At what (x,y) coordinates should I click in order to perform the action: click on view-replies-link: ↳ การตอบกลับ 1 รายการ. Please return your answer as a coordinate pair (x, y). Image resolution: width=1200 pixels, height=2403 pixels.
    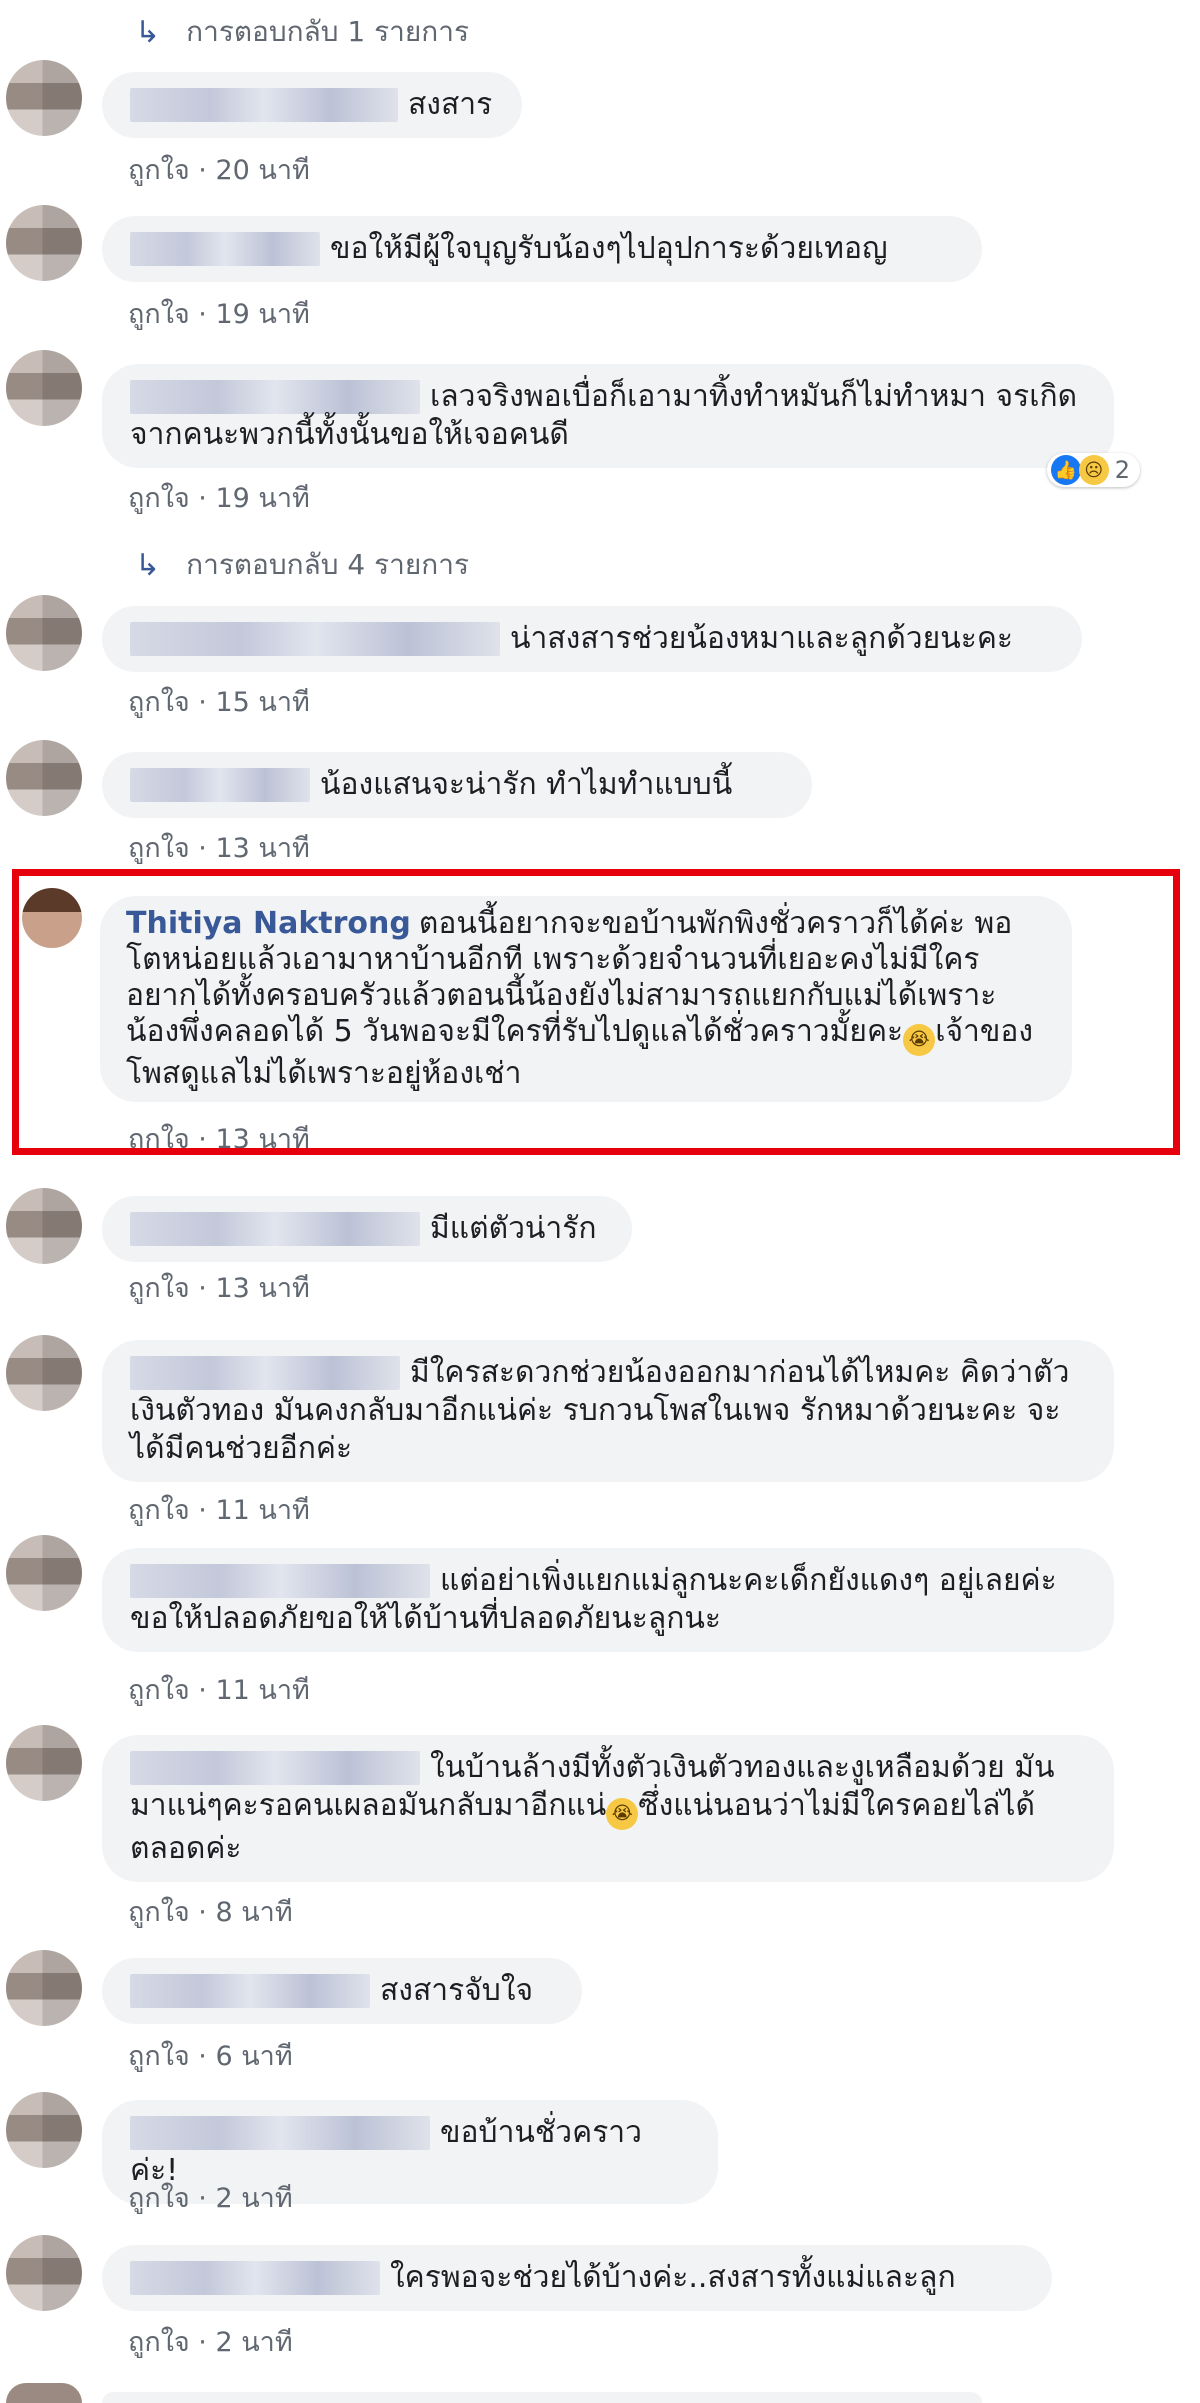
    Looking at the image, I should click on (302, 32).